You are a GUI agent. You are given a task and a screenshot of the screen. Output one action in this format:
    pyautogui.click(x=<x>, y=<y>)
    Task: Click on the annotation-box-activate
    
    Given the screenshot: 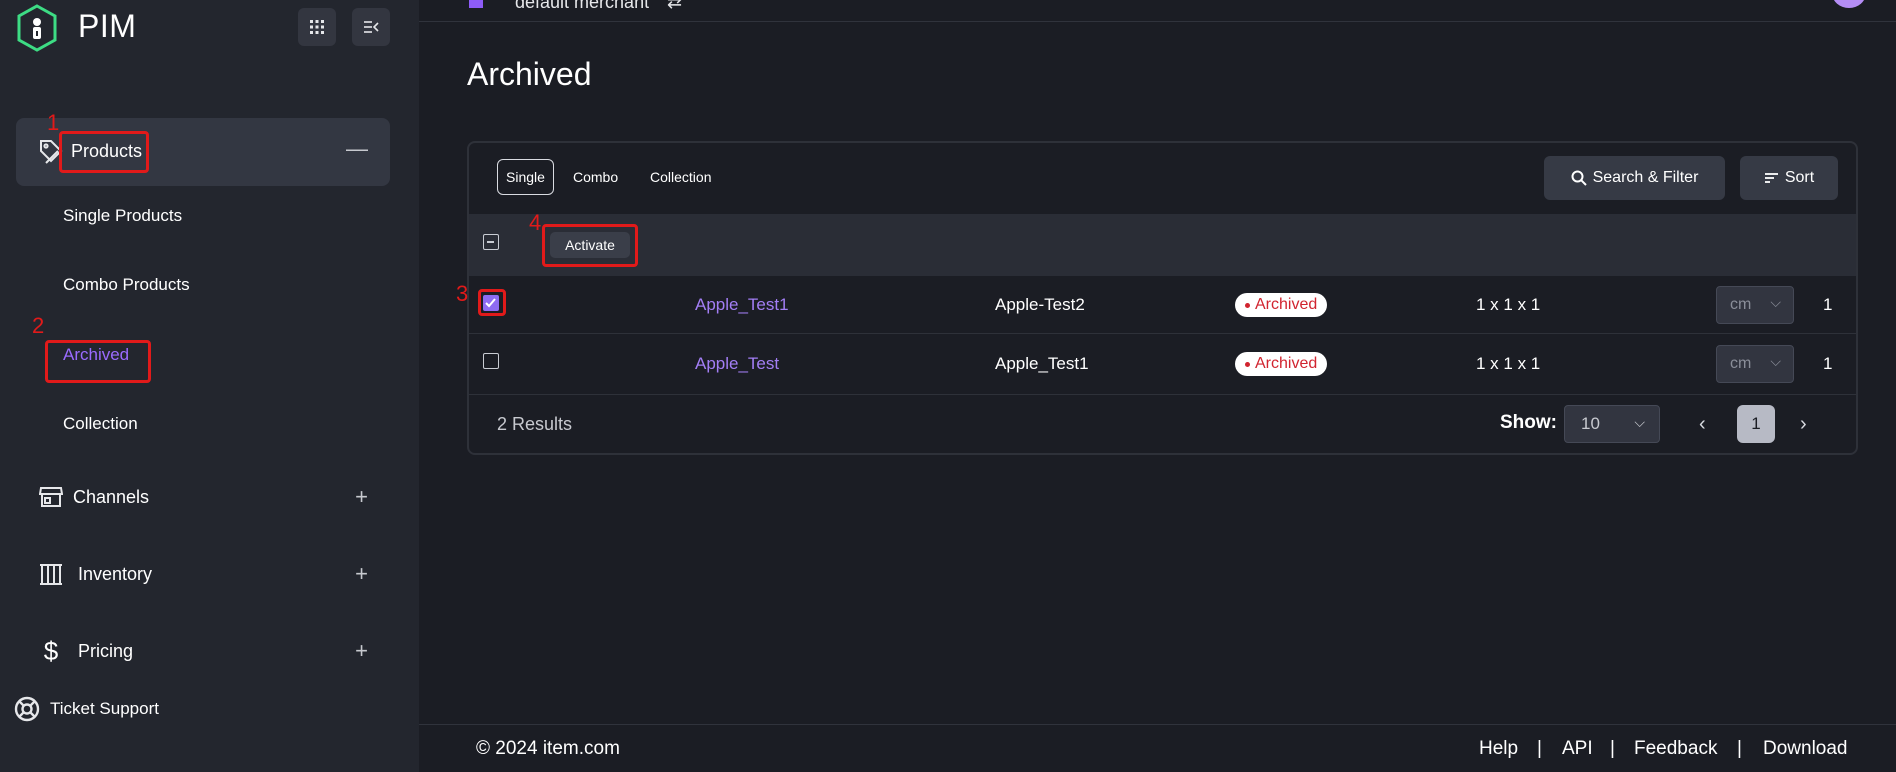 What is the action you would take?
    pyautogui.click(x=590, y=245)
    